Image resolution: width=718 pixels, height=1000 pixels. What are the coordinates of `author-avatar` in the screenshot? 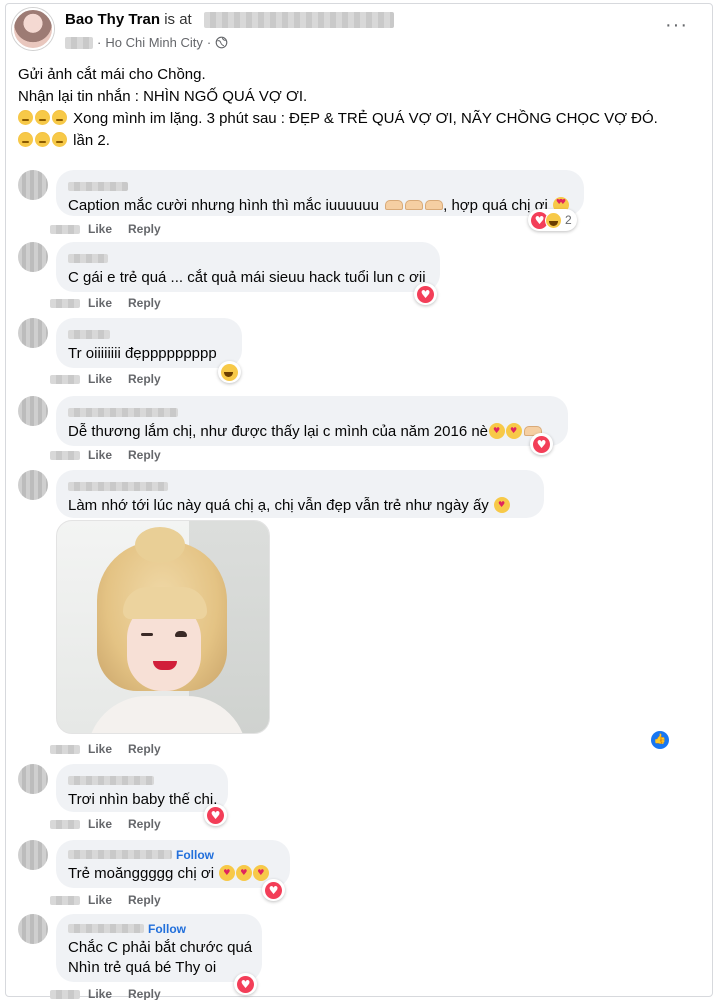 It's located at (33, 29).